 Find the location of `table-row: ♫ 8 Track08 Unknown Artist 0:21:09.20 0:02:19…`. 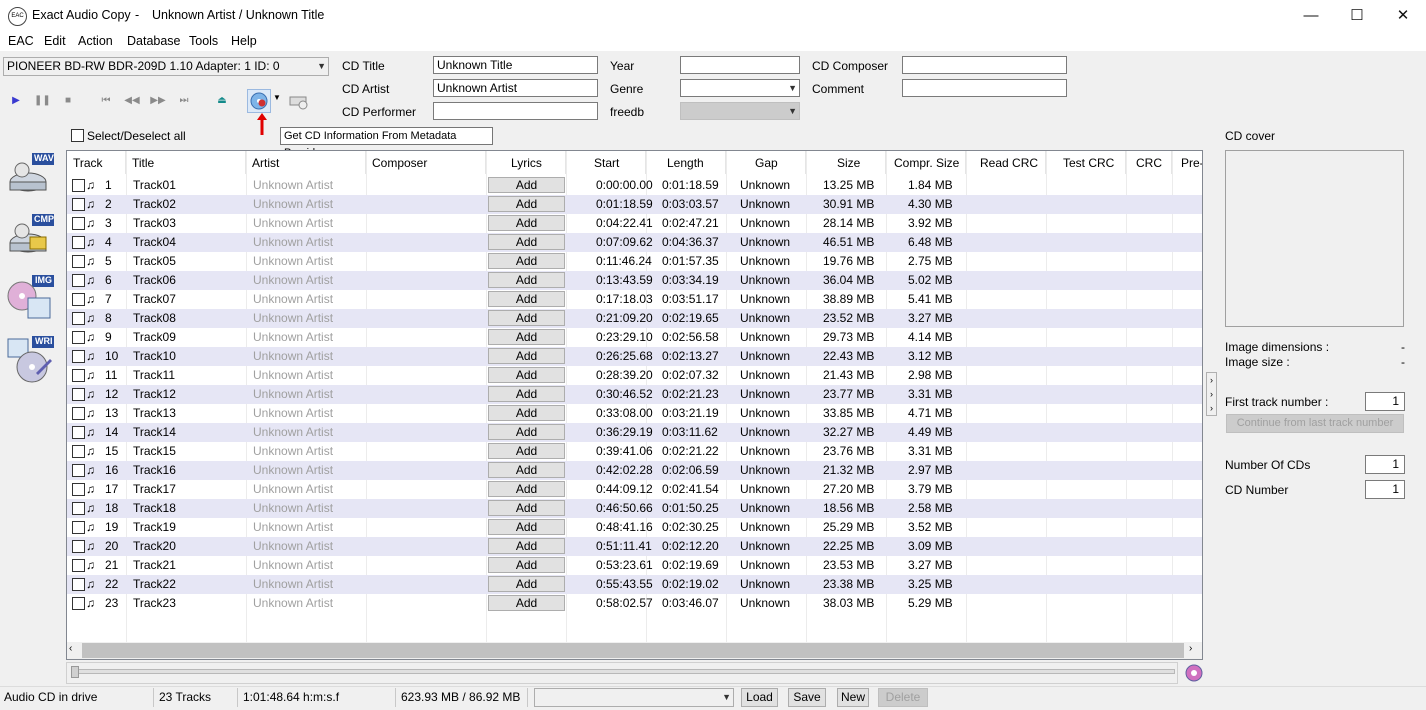

table-row: ♫ 8 Track08 Unknown Artist 0:21:09.20 0:02:19… is located at coordinates (634, 318).